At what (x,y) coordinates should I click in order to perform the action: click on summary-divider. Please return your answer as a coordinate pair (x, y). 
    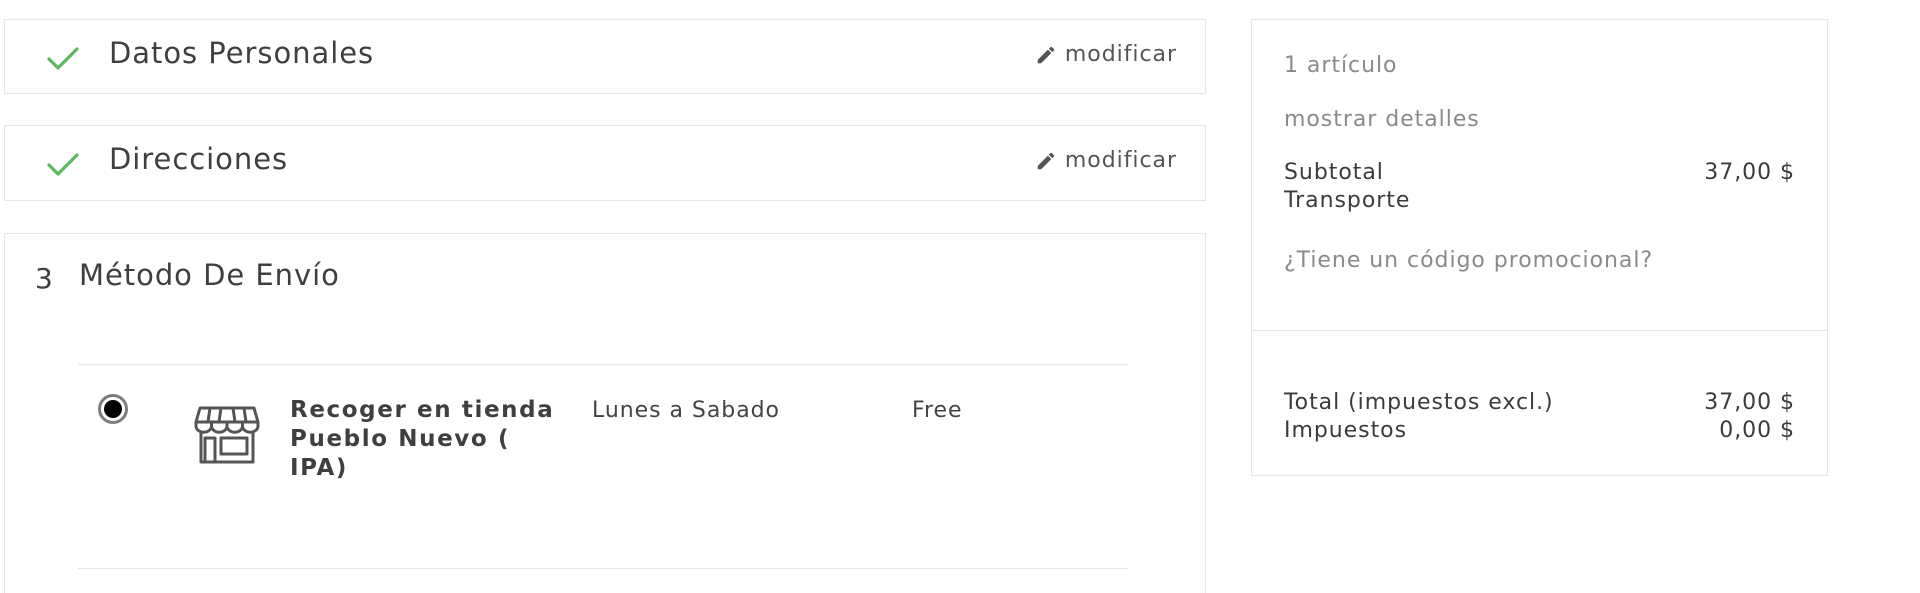
    Looking at the image, I should click on (1539, 330).